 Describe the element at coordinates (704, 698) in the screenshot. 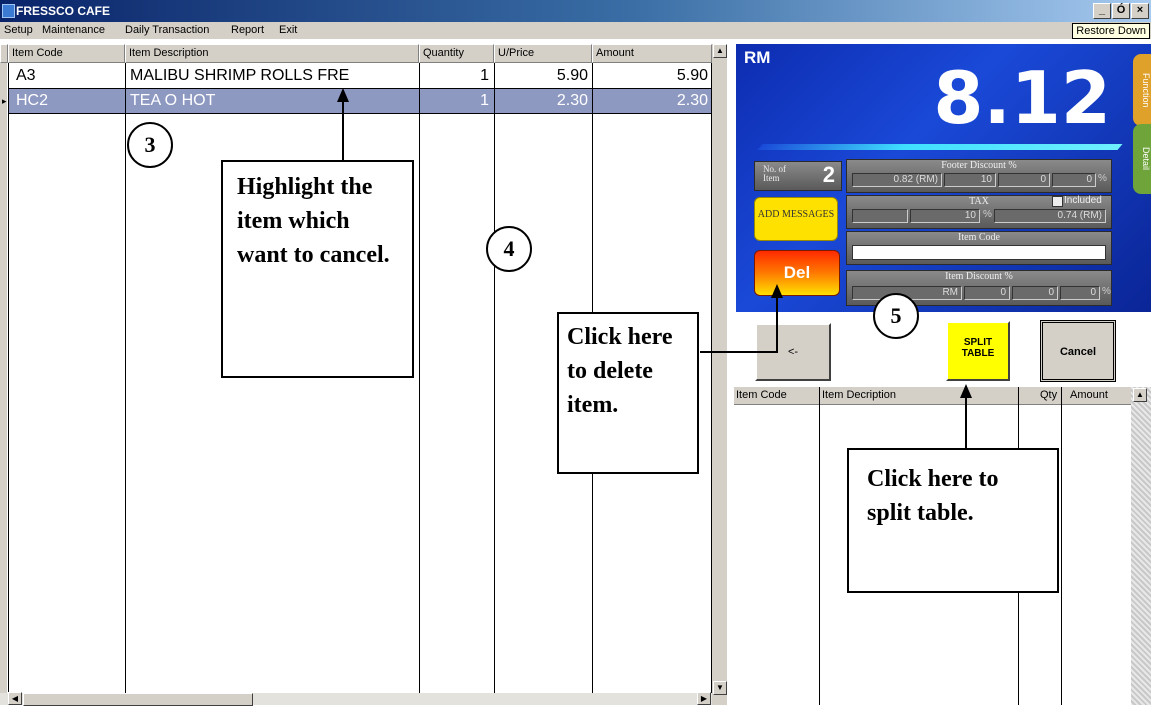

I see `scroll-right-icon: ▶` at that location.